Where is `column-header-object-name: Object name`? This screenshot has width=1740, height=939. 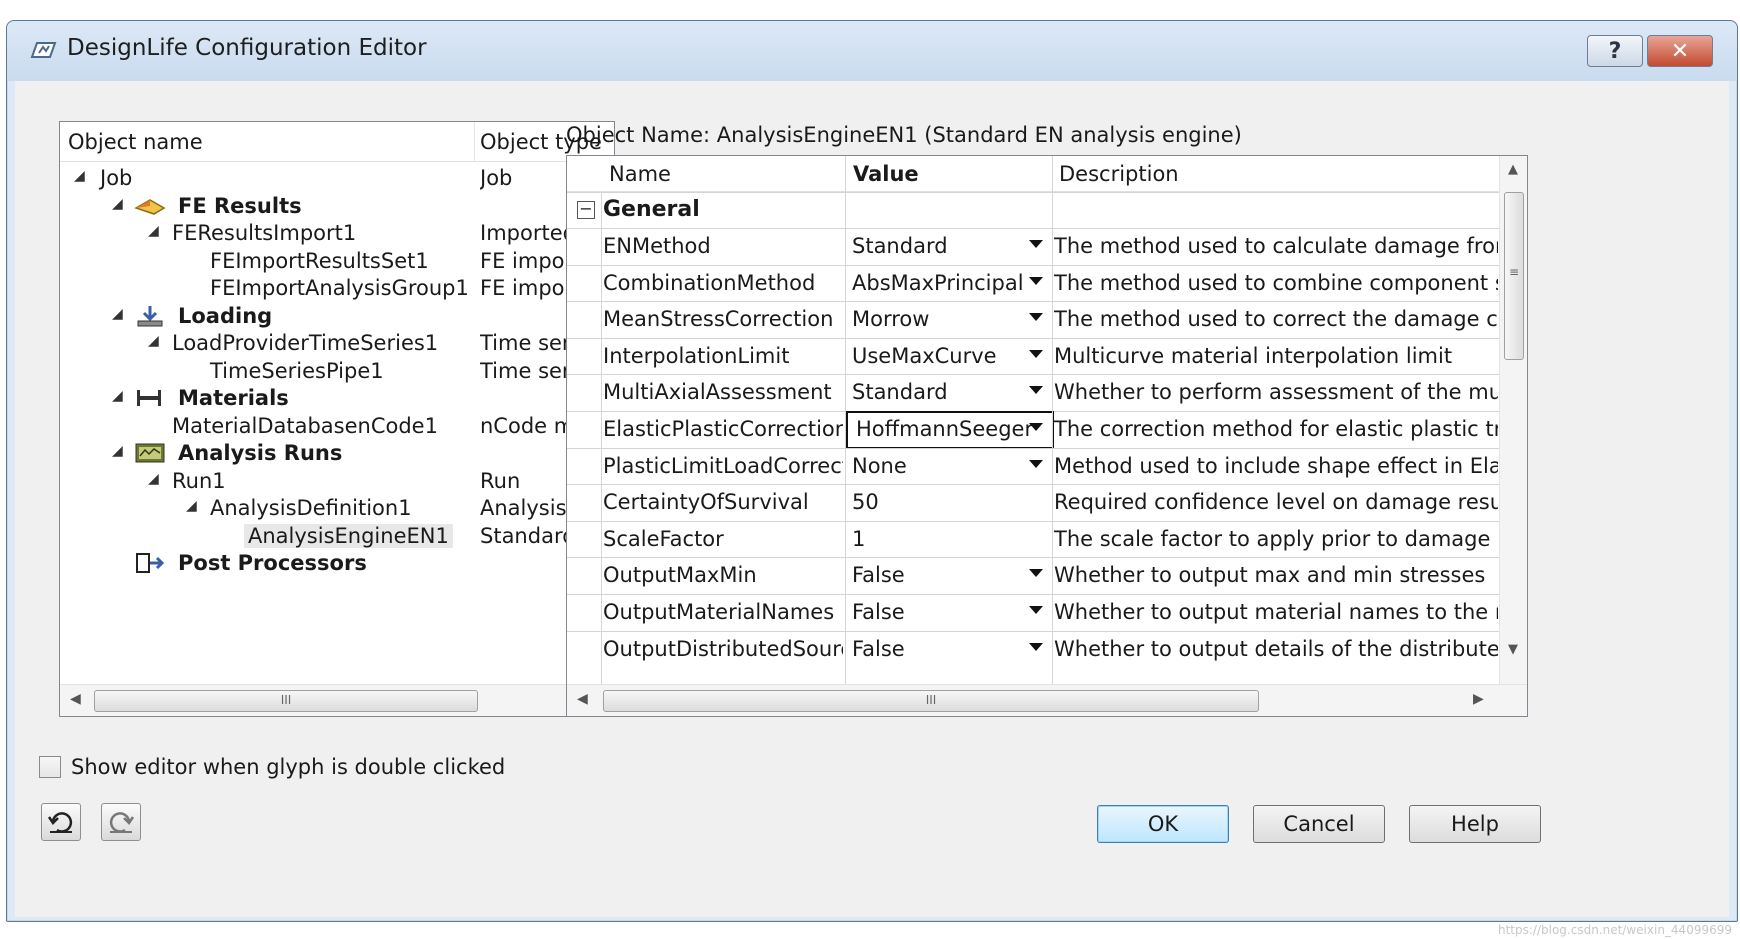
column-header-object-name: Object name is located at coordinates (135, 142).